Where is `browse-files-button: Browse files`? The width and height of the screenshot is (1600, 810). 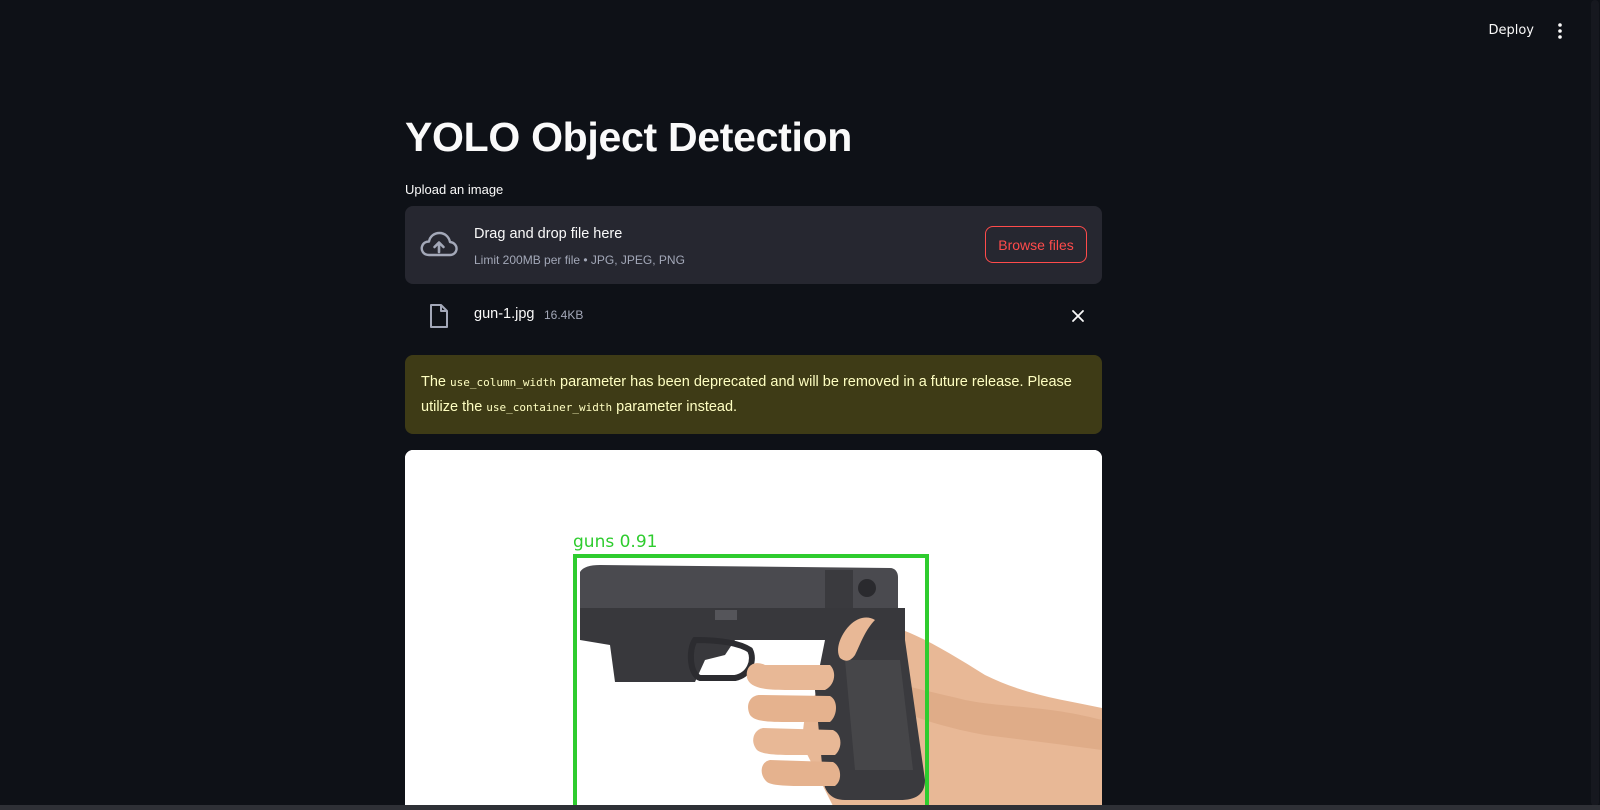 browse-files-button: Browse files is located at coordinates (1036, 244).